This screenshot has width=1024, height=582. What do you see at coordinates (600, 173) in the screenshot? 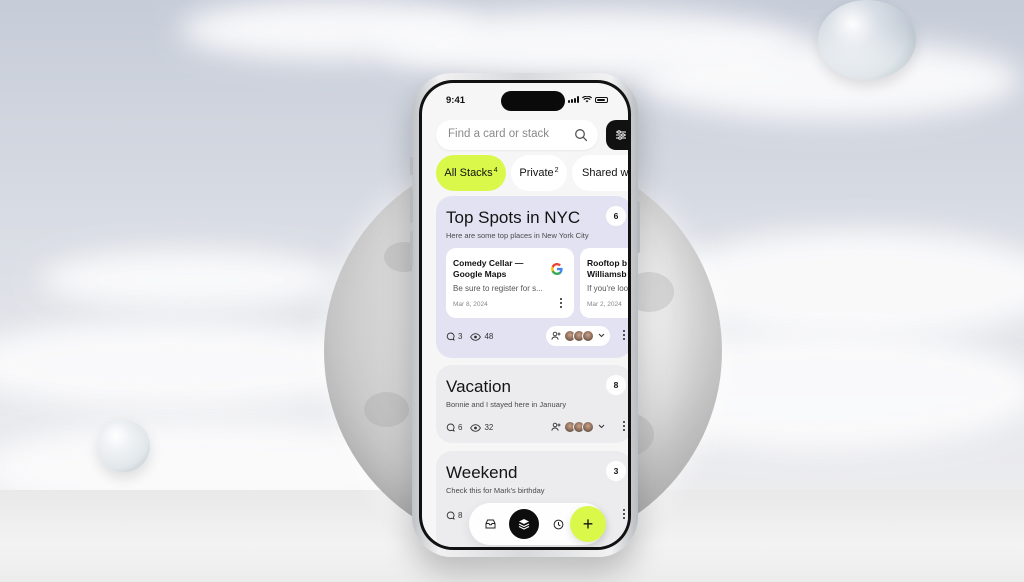
I see `chip-shared-with: Shared with` at bounding box center [600, 173].